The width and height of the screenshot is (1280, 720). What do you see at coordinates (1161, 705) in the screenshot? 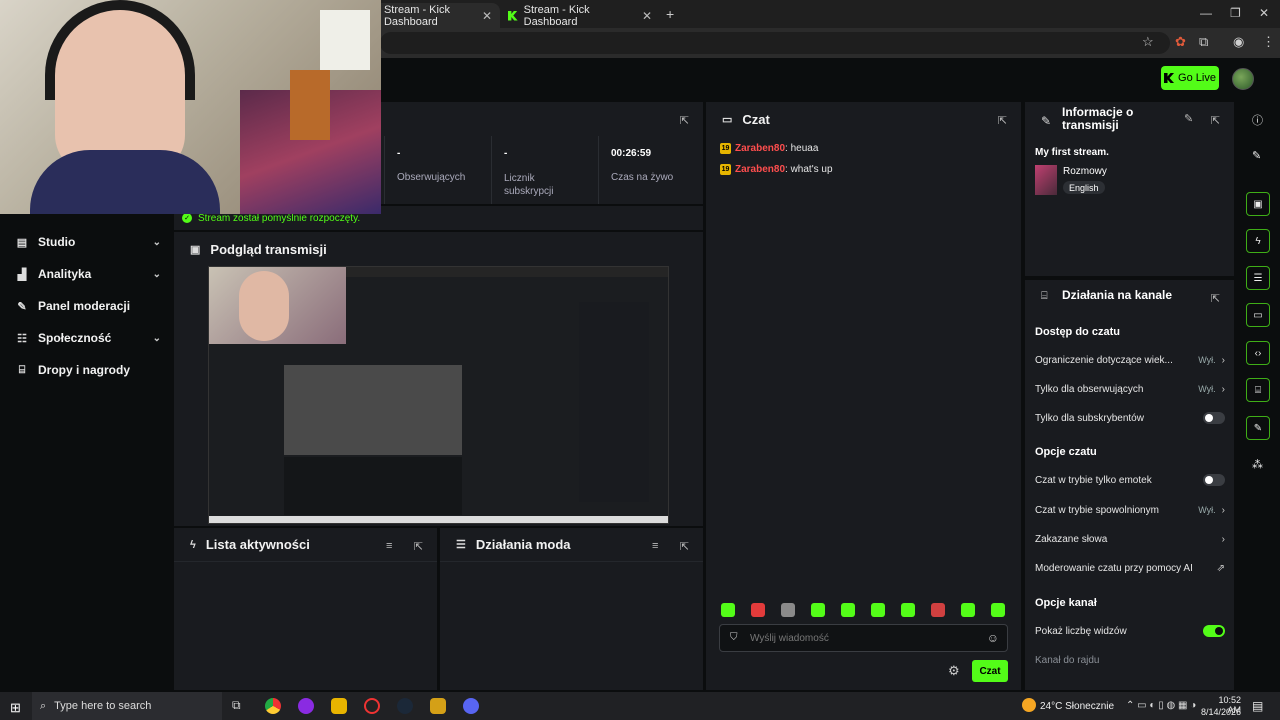
I see `tray-icons: ⌃ ▭ ◐ ▯ ◍ ▦ ◑` at bounding box center [1161, 705].